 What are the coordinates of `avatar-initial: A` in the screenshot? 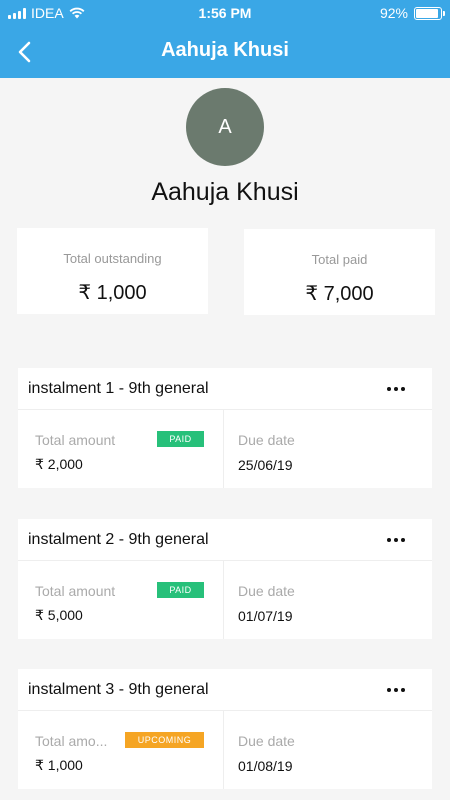 It's located at (225, 126).